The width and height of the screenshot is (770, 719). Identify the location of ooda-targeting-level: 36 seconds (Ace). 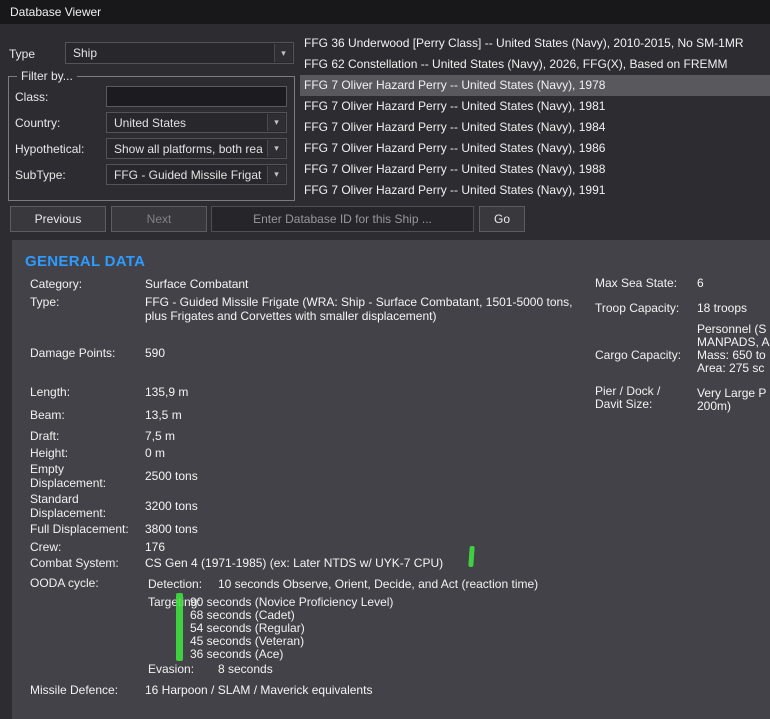
(237, 654).